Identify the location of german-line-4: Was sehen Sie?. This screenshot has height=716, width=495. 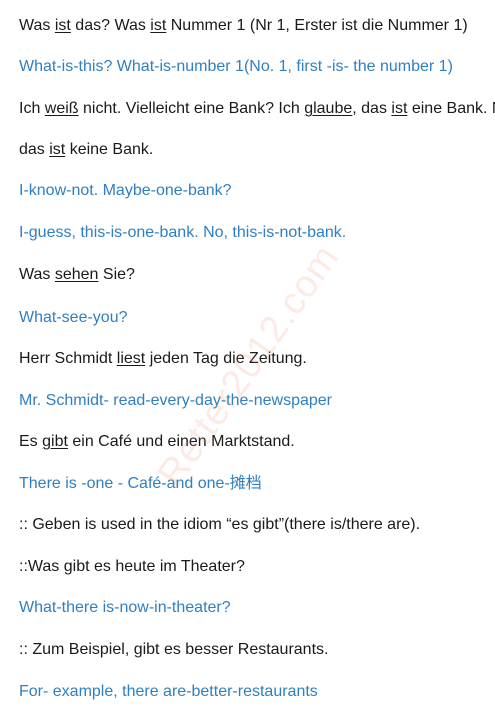
(257, 275).